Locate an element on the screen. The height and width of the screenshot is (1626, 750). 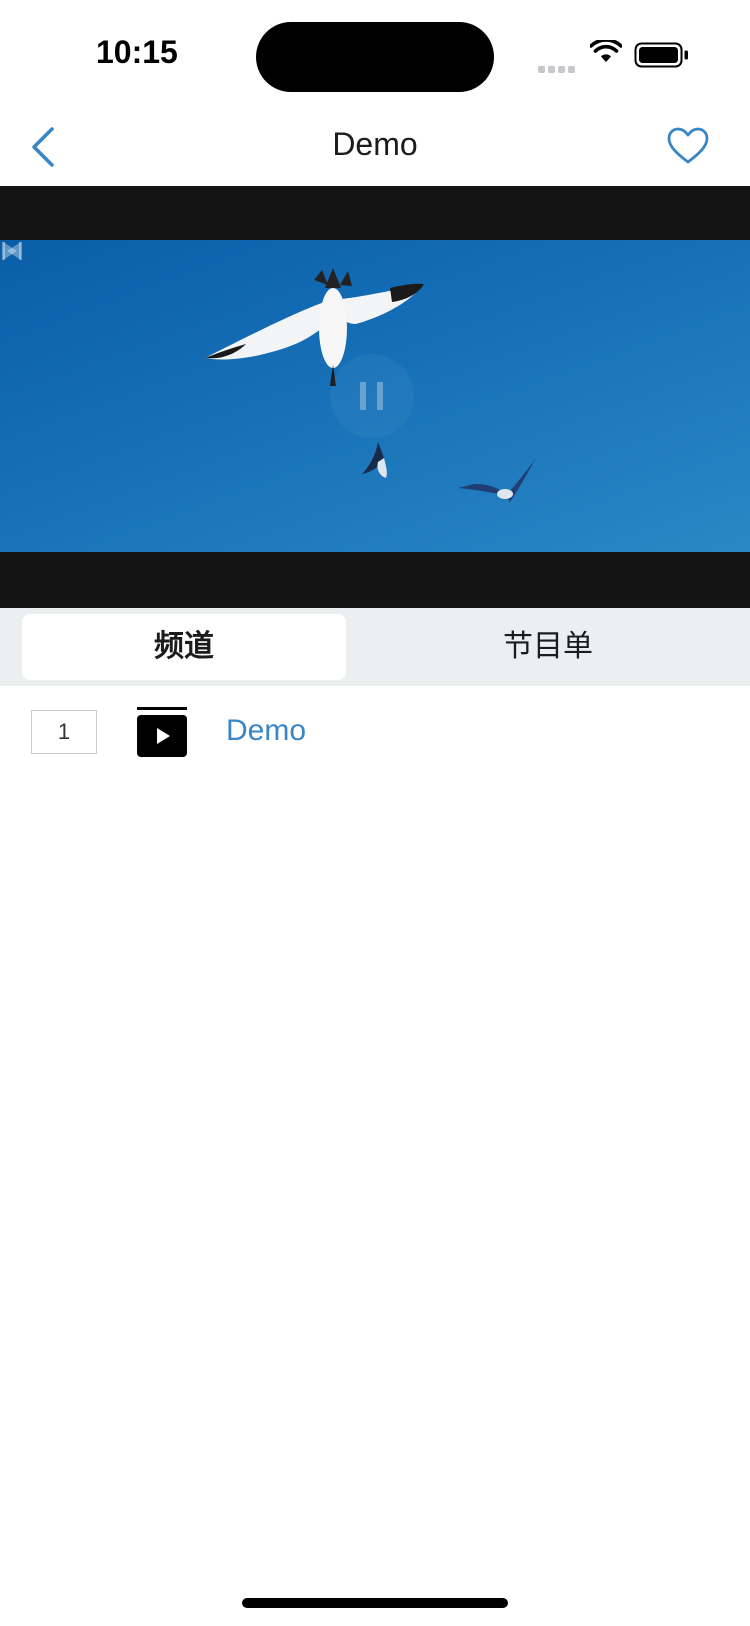
status-time: 10:15 is located at coordinates (137, 52).